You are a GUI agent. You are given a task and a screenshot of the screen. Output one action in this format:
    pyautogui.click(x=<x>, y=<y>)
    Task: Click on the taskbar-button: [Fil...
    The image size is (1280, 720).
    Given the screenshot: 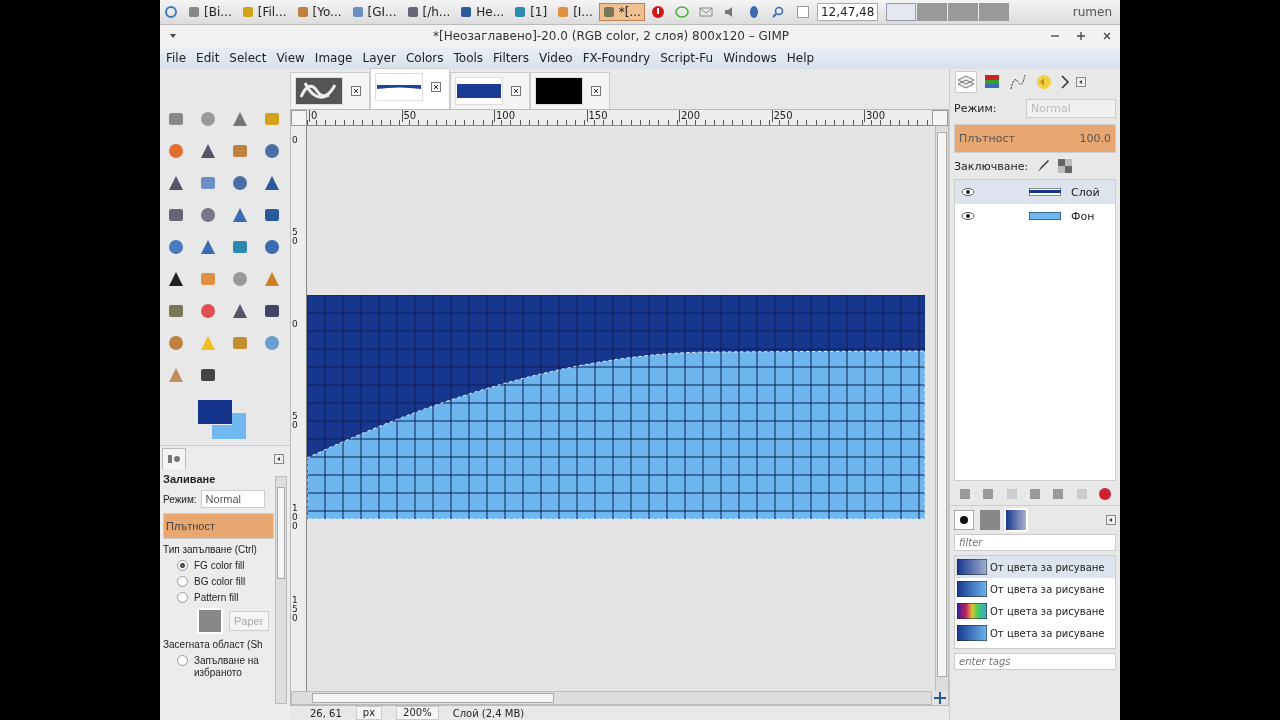 What is the action you would take?
    pyautogui.click(x=264, y=12)
    